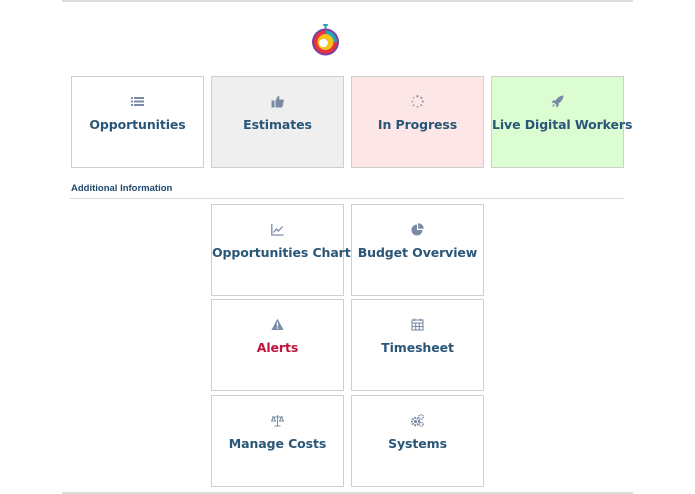  Describe the element at coordinates (122, 188) in the screenshot. I see `section-title: Additional Information` at that location.